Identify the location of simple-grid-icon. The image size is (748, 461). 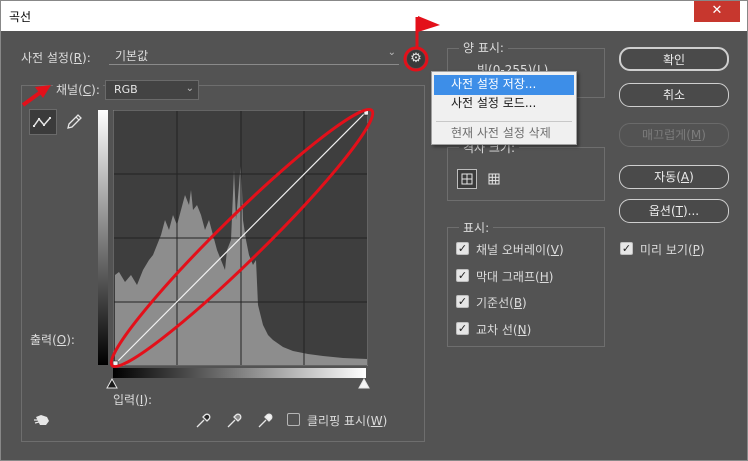
(467, 179).